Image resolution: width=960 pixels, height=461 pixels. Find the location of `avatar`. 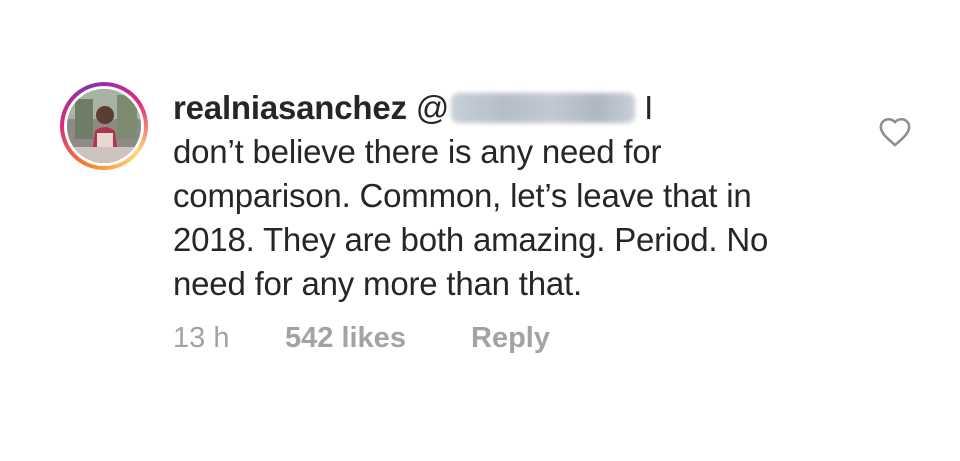

avatar is located at coordinates (104, 126).